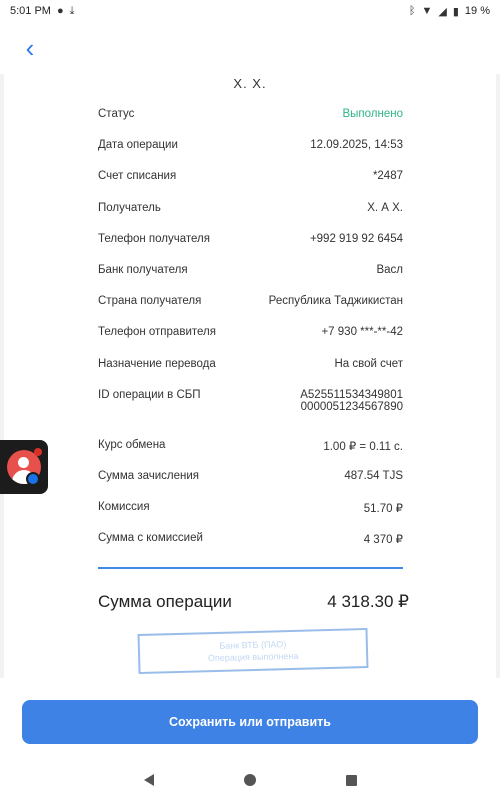 The width and height of the screenshot is (500, 800). What do you see at coordinates (143, 269) in the screenshot?
I see `detail-label: Банк получателя` at bounding box center [143, 269].